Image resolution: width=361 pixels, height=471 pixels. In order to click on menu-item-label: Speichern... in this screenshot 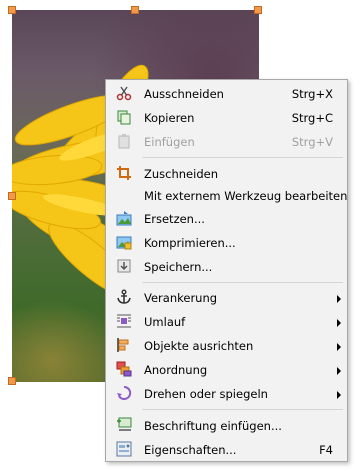, I will do `click(178, 267)`.